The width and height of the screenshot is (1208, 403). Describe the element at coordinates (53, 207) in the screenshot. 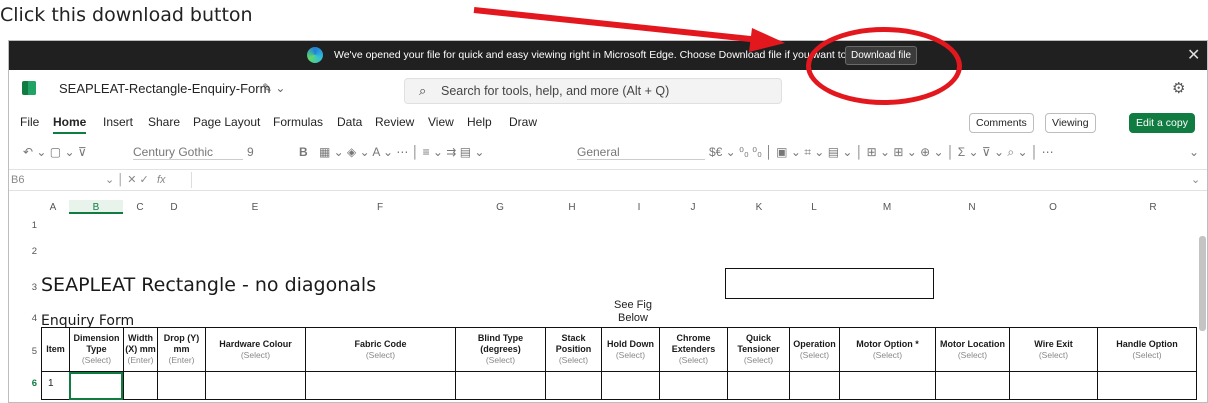

I see `col-a: A` at that location.